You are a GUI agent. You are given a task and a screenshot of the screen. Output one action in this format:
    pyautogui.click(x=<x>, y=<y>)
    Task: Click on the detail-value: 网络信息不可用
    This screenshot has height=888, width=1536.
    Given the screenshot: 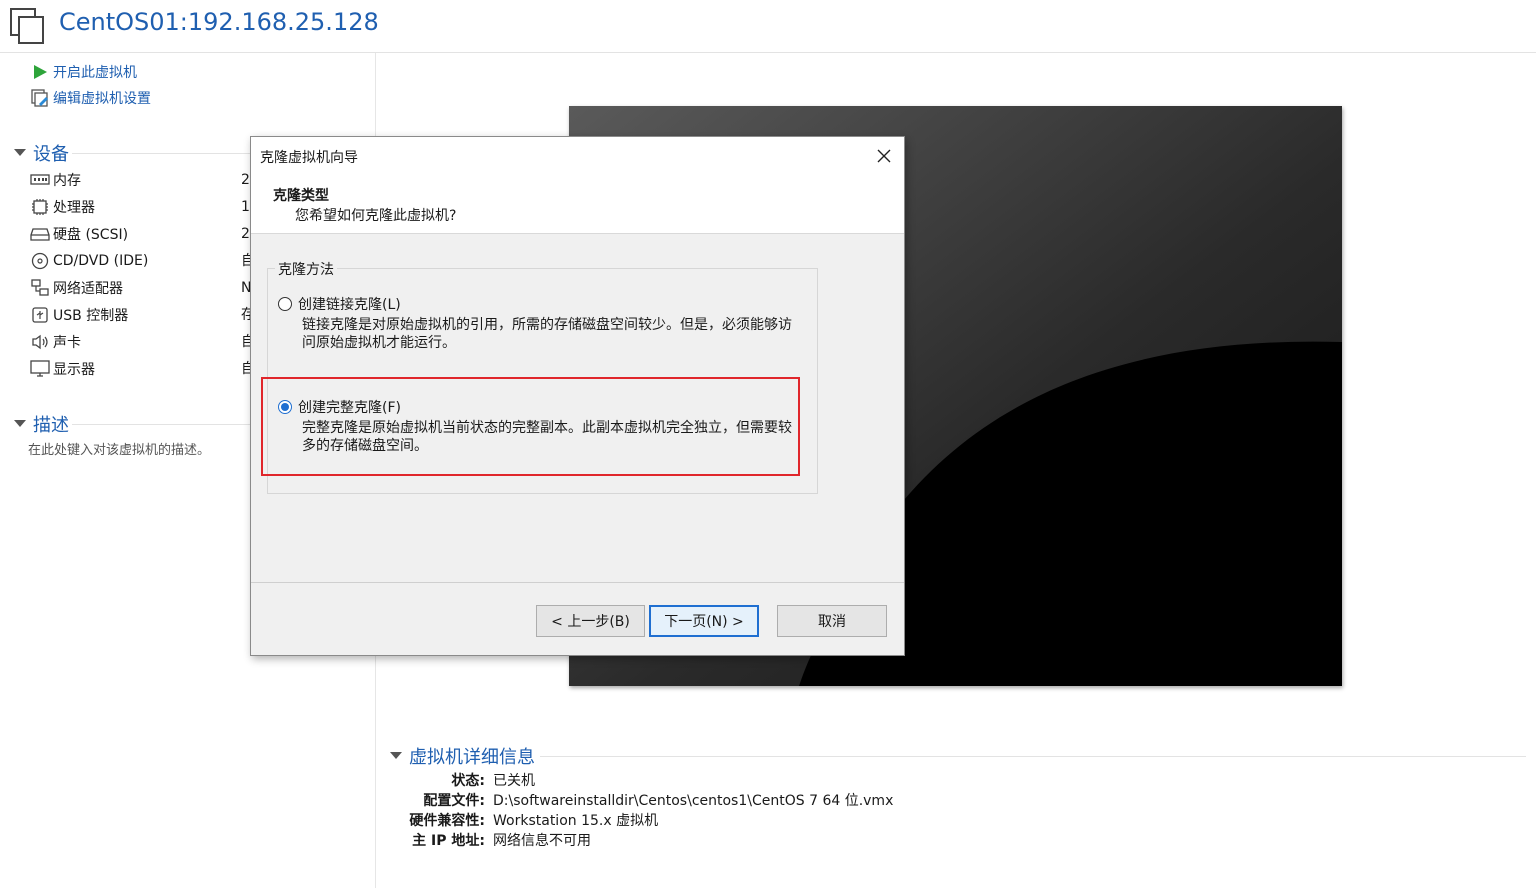 What is the action you would take?
    pyautogui.click(x=542, y=841)
    